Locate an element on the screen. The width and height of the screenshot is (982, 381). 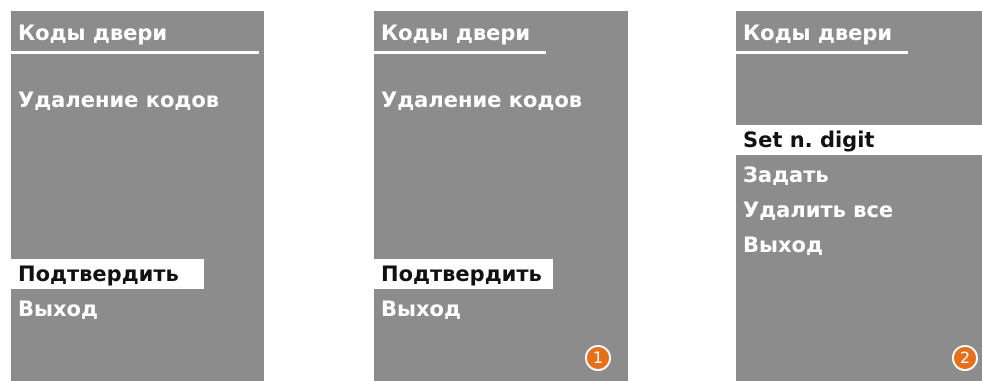
menu-item-delete-all: Удалить все is located at coordinates (818, 210).